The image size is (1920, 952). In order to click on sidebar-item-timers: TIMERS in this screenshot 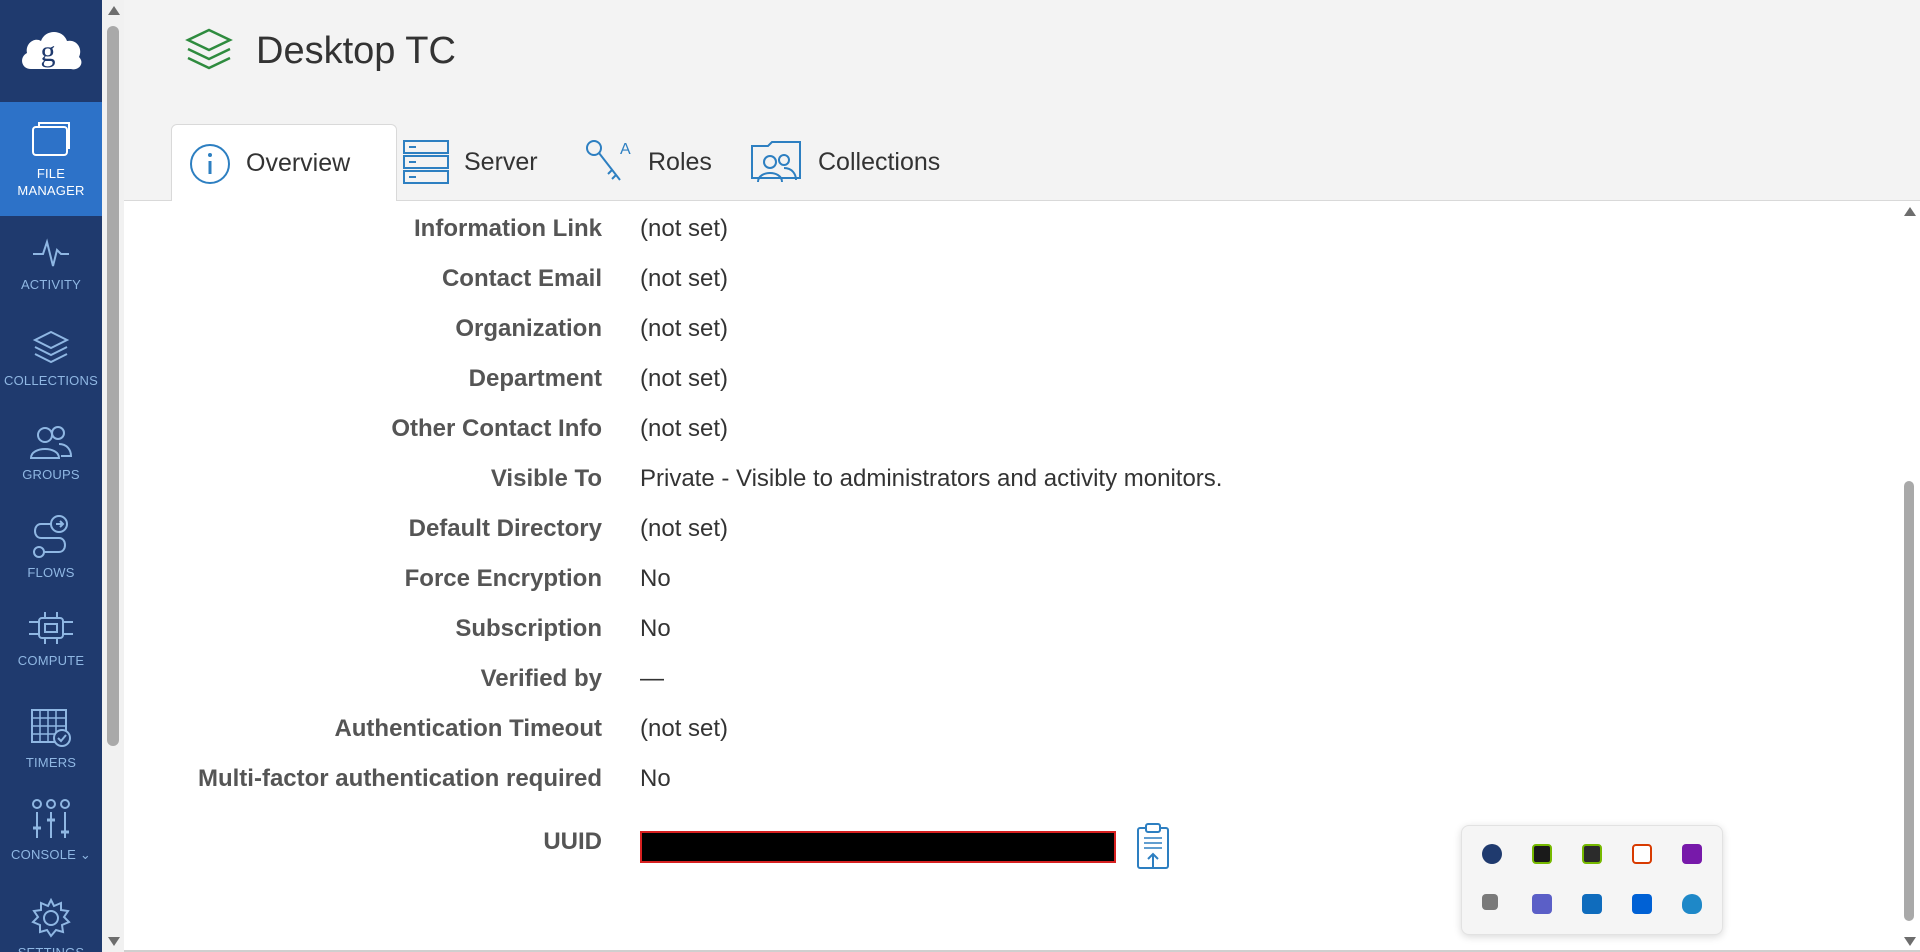, I will do `click(51, 738)`.